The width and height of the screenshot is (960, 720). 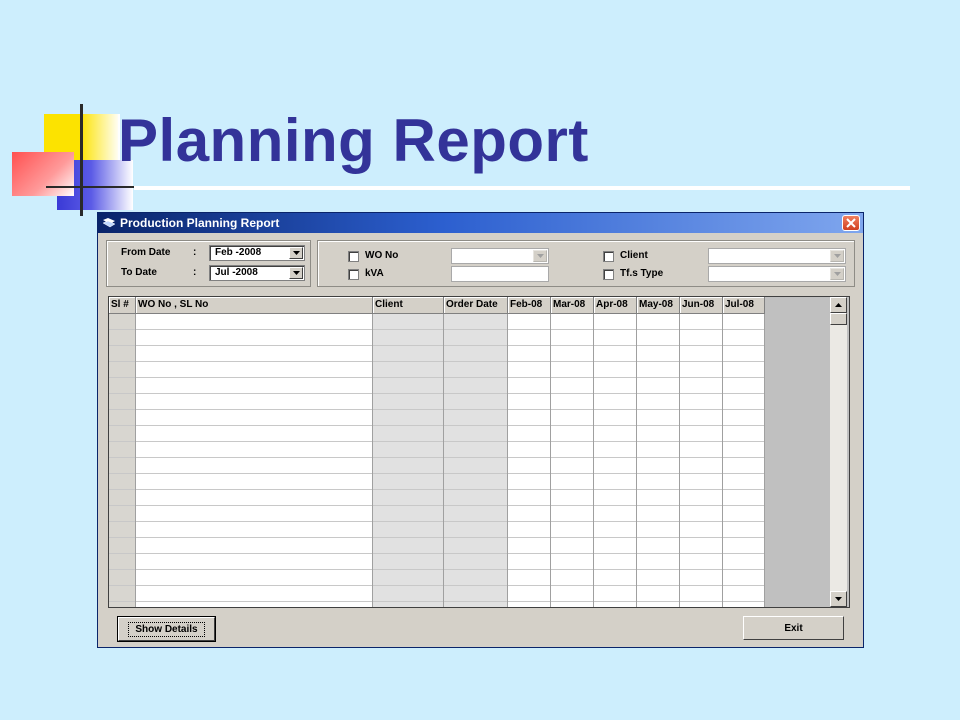 I want to click on filter-panel: WO No kVA Client Tf.s Type, so click(x=586, y=263).